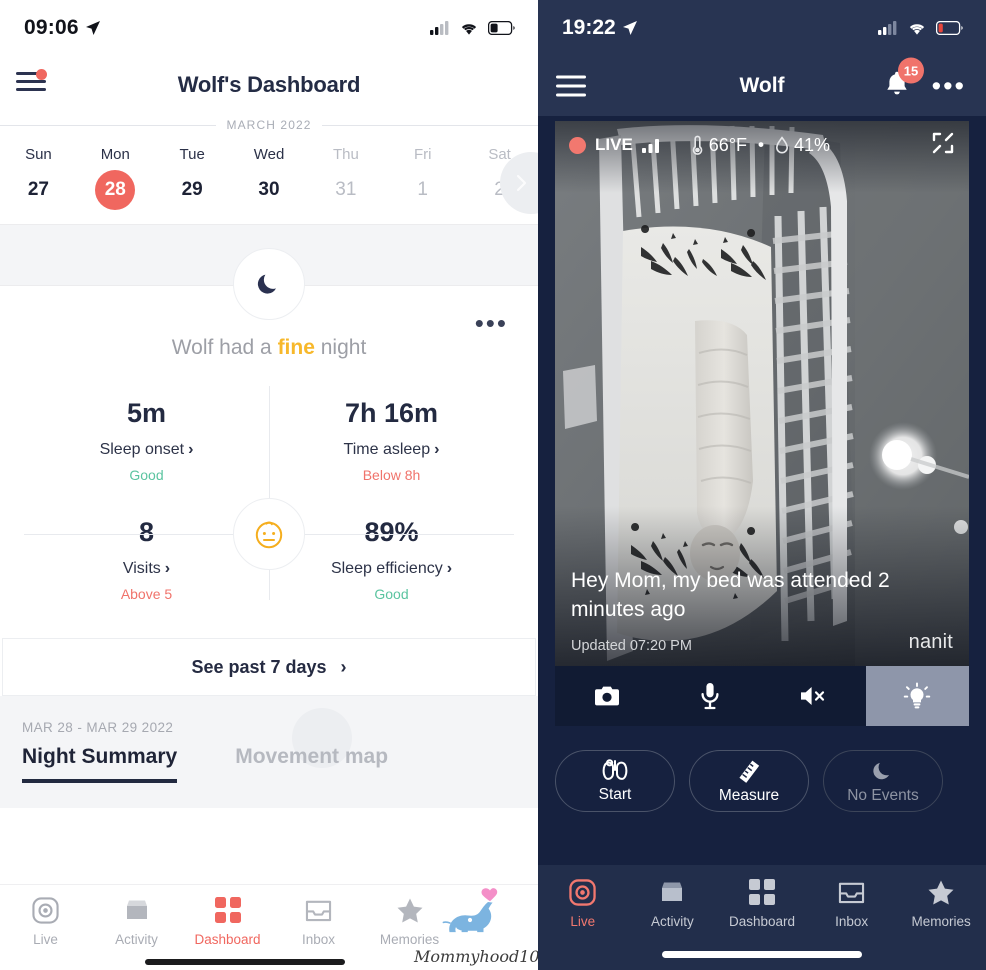  What do you see at coordinates (921, 28) in the screenshot?
I see `right-system-icons` at bounding box center [921, 28].